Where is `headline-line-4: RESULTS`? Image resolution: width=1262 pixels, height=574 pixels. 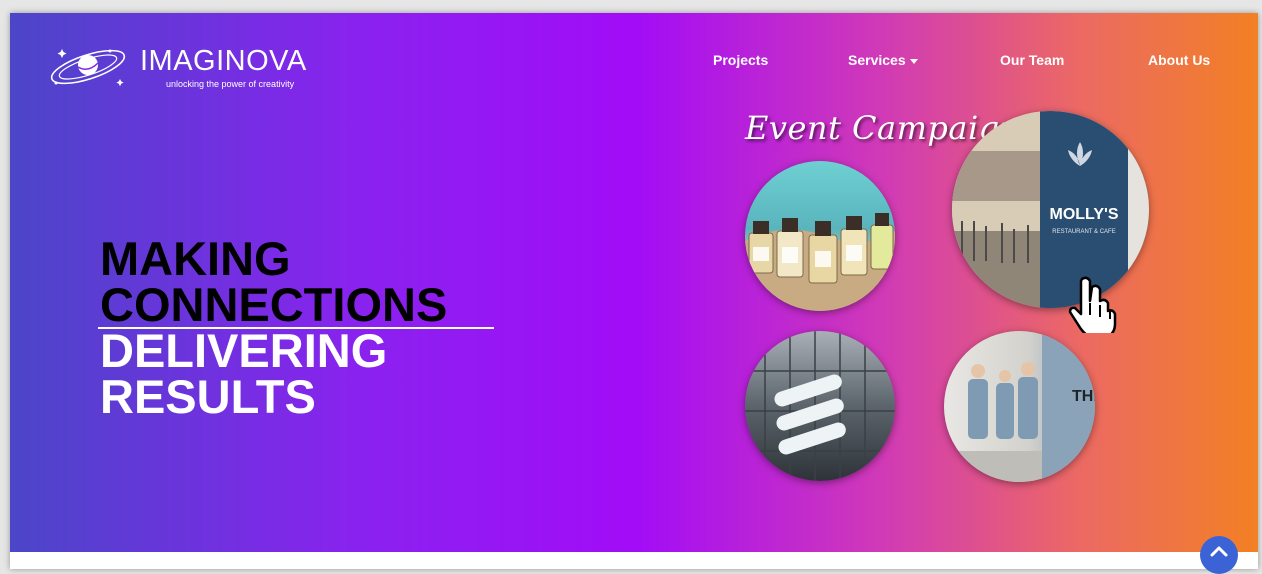
headline-line-4: RESULTS is located at coordinates (208, 396).